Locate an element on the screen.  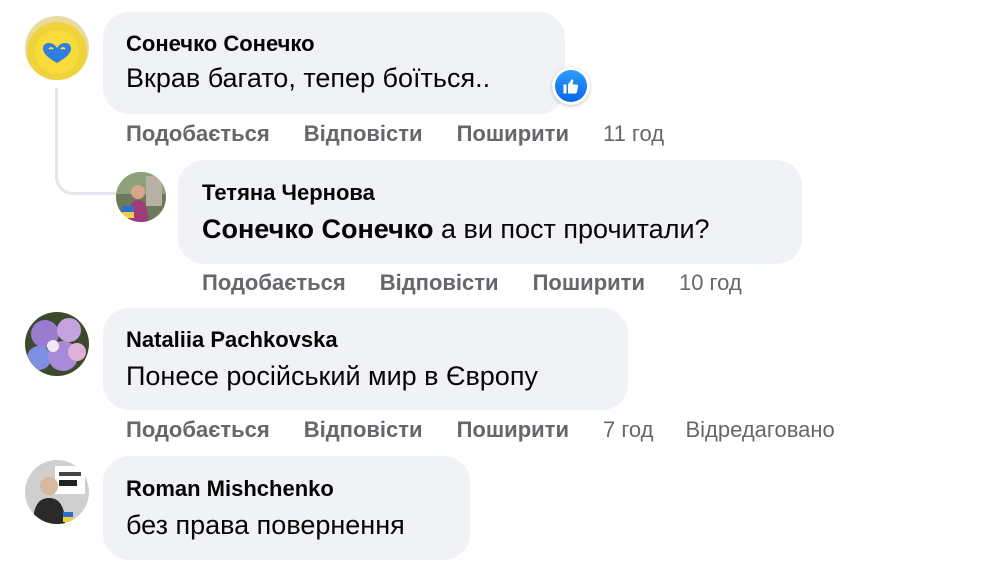
comment-text: Сонечко Сонечко а ви пост прочитали? is located at coordinates (456, 229).